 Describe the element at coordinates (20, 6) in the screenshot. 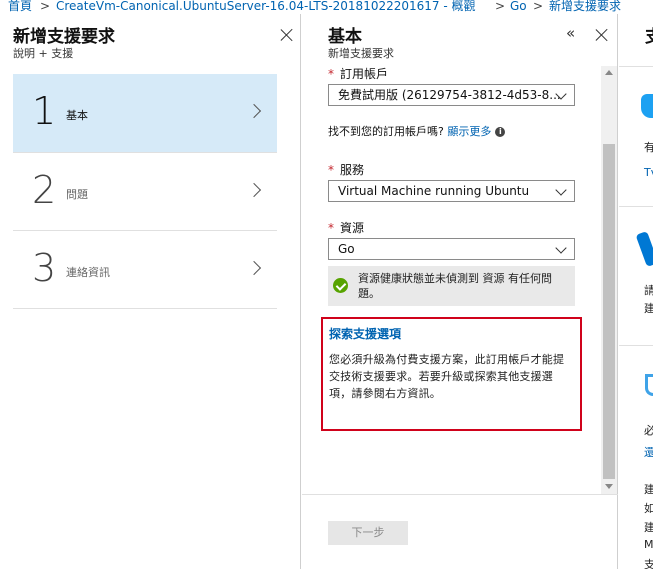

I see `breadcrumb-home: 首頁` at that location.